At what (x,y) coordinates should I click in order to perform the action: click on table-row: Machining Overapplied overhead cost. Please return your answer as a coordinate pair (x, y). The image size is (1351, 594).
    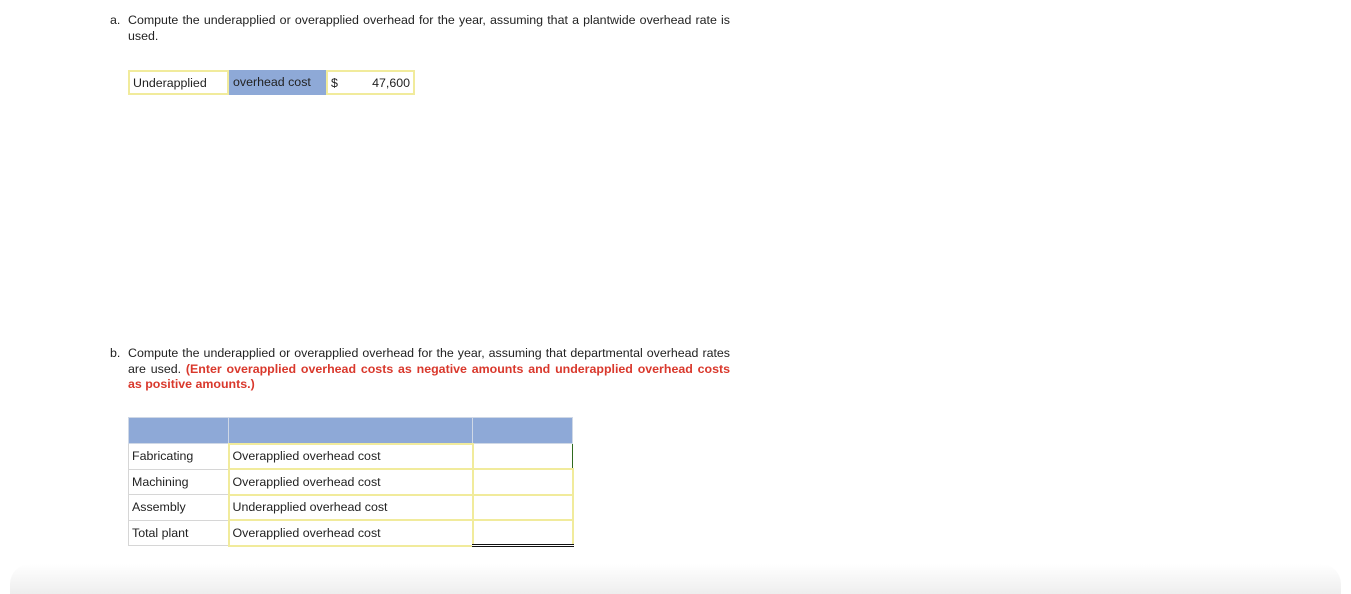
    Looking at the image, I should click on (351, 482).